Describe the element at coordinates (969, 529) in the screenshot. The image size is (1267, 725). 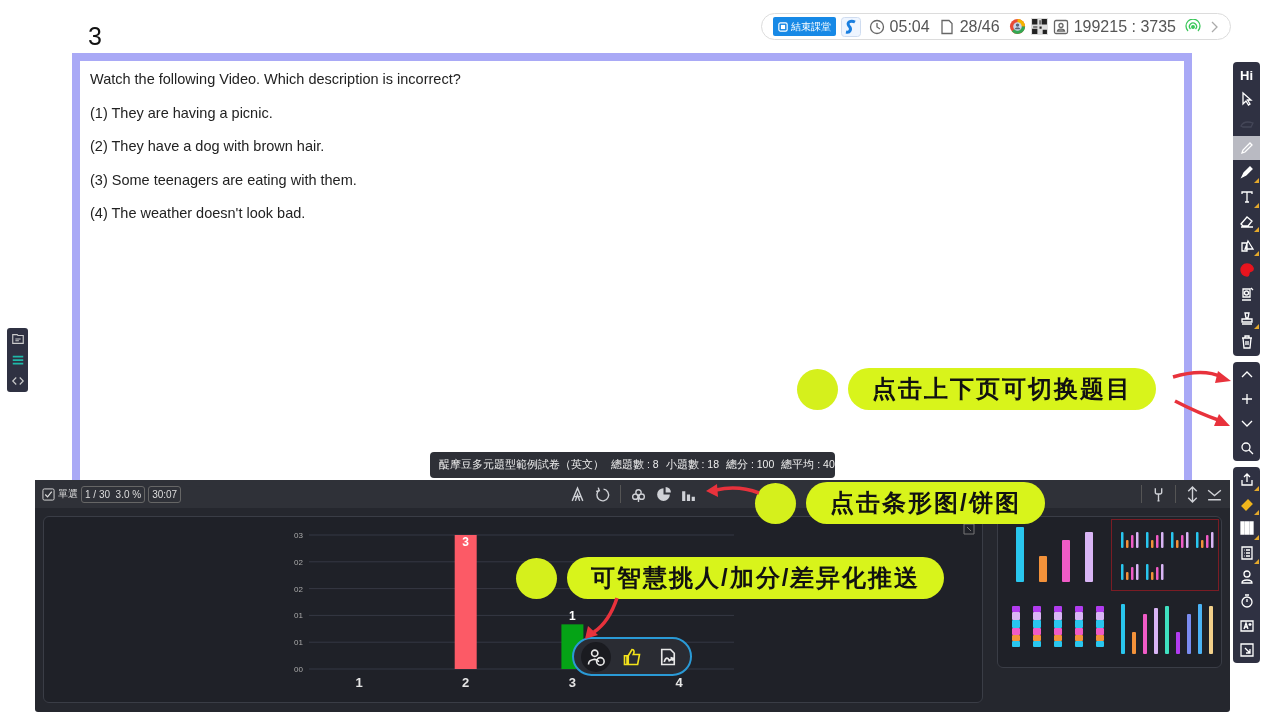
I see `expand-icon` at that location.